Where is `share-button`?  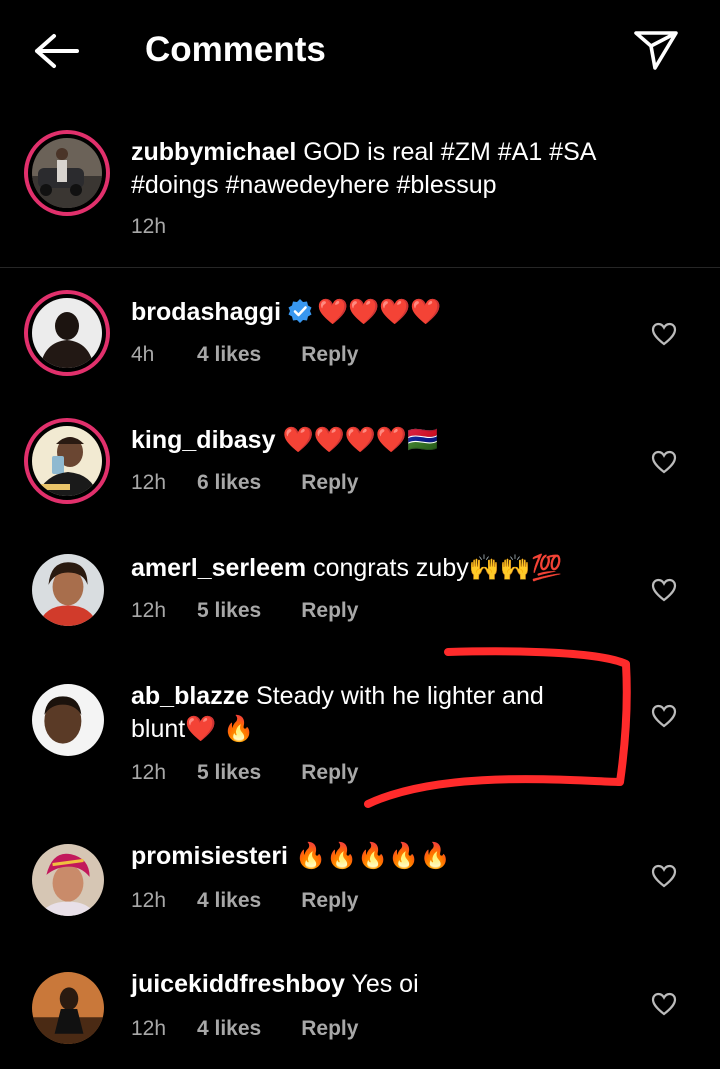 share-button is located at coordinates (656, 50).